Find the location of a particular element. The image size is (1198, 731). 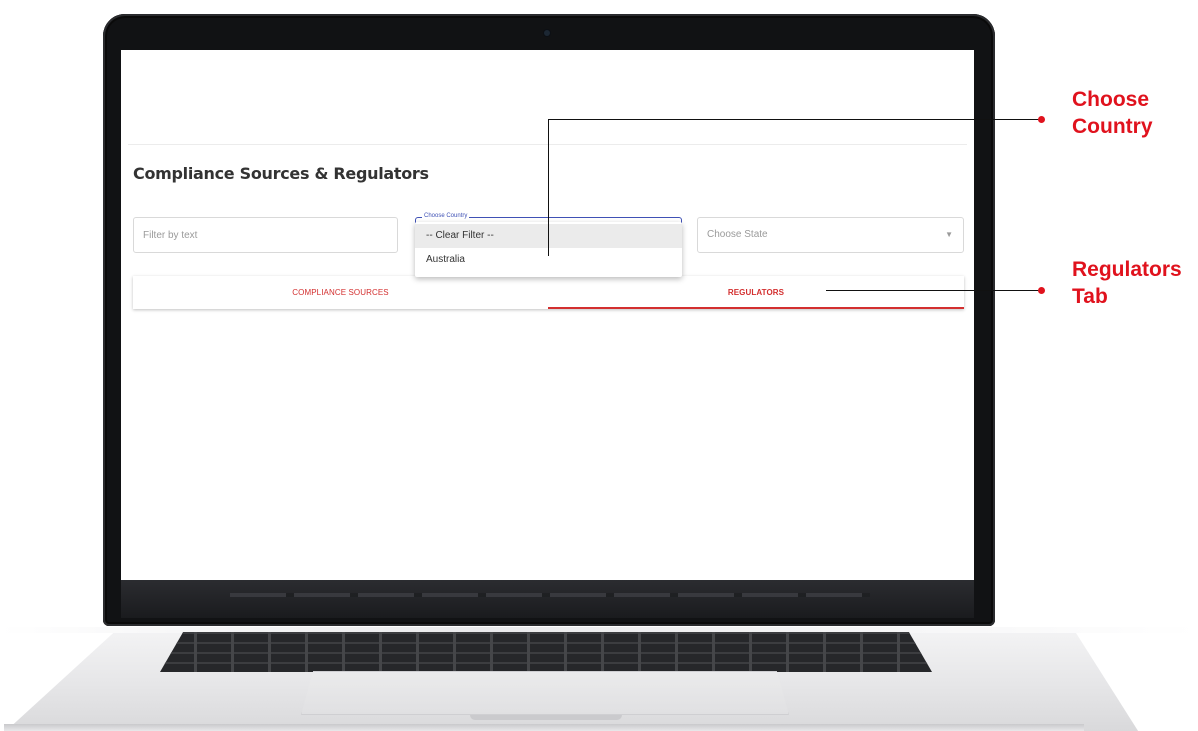

lid-notch is located at coordinates (546, 717).